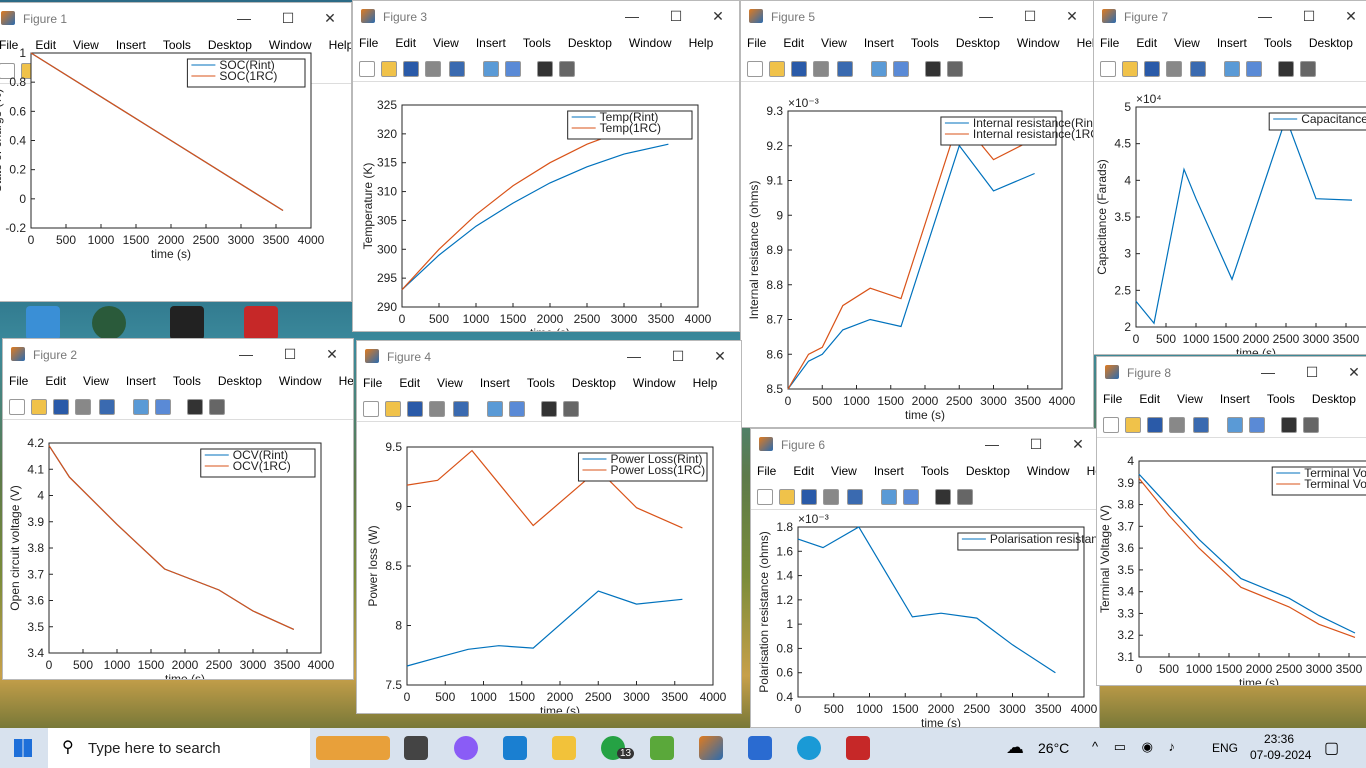 This screenshot has height=768, width=1366. What do you see at coordinates (1335, 484) in the screenshot?
I see `legend-label: Terminal Voltage(1RC)` at bounding box center [1335, 484].